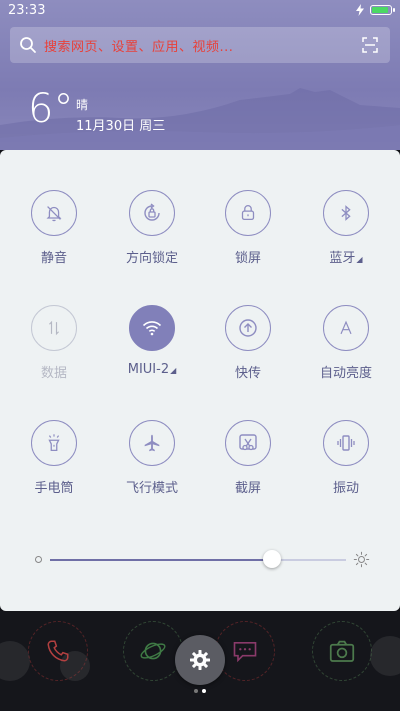 The image size is (400, 711). Describe the element at coordinates (53, 373) in the screenshot. I see `toggle-label: 数据` at that location.